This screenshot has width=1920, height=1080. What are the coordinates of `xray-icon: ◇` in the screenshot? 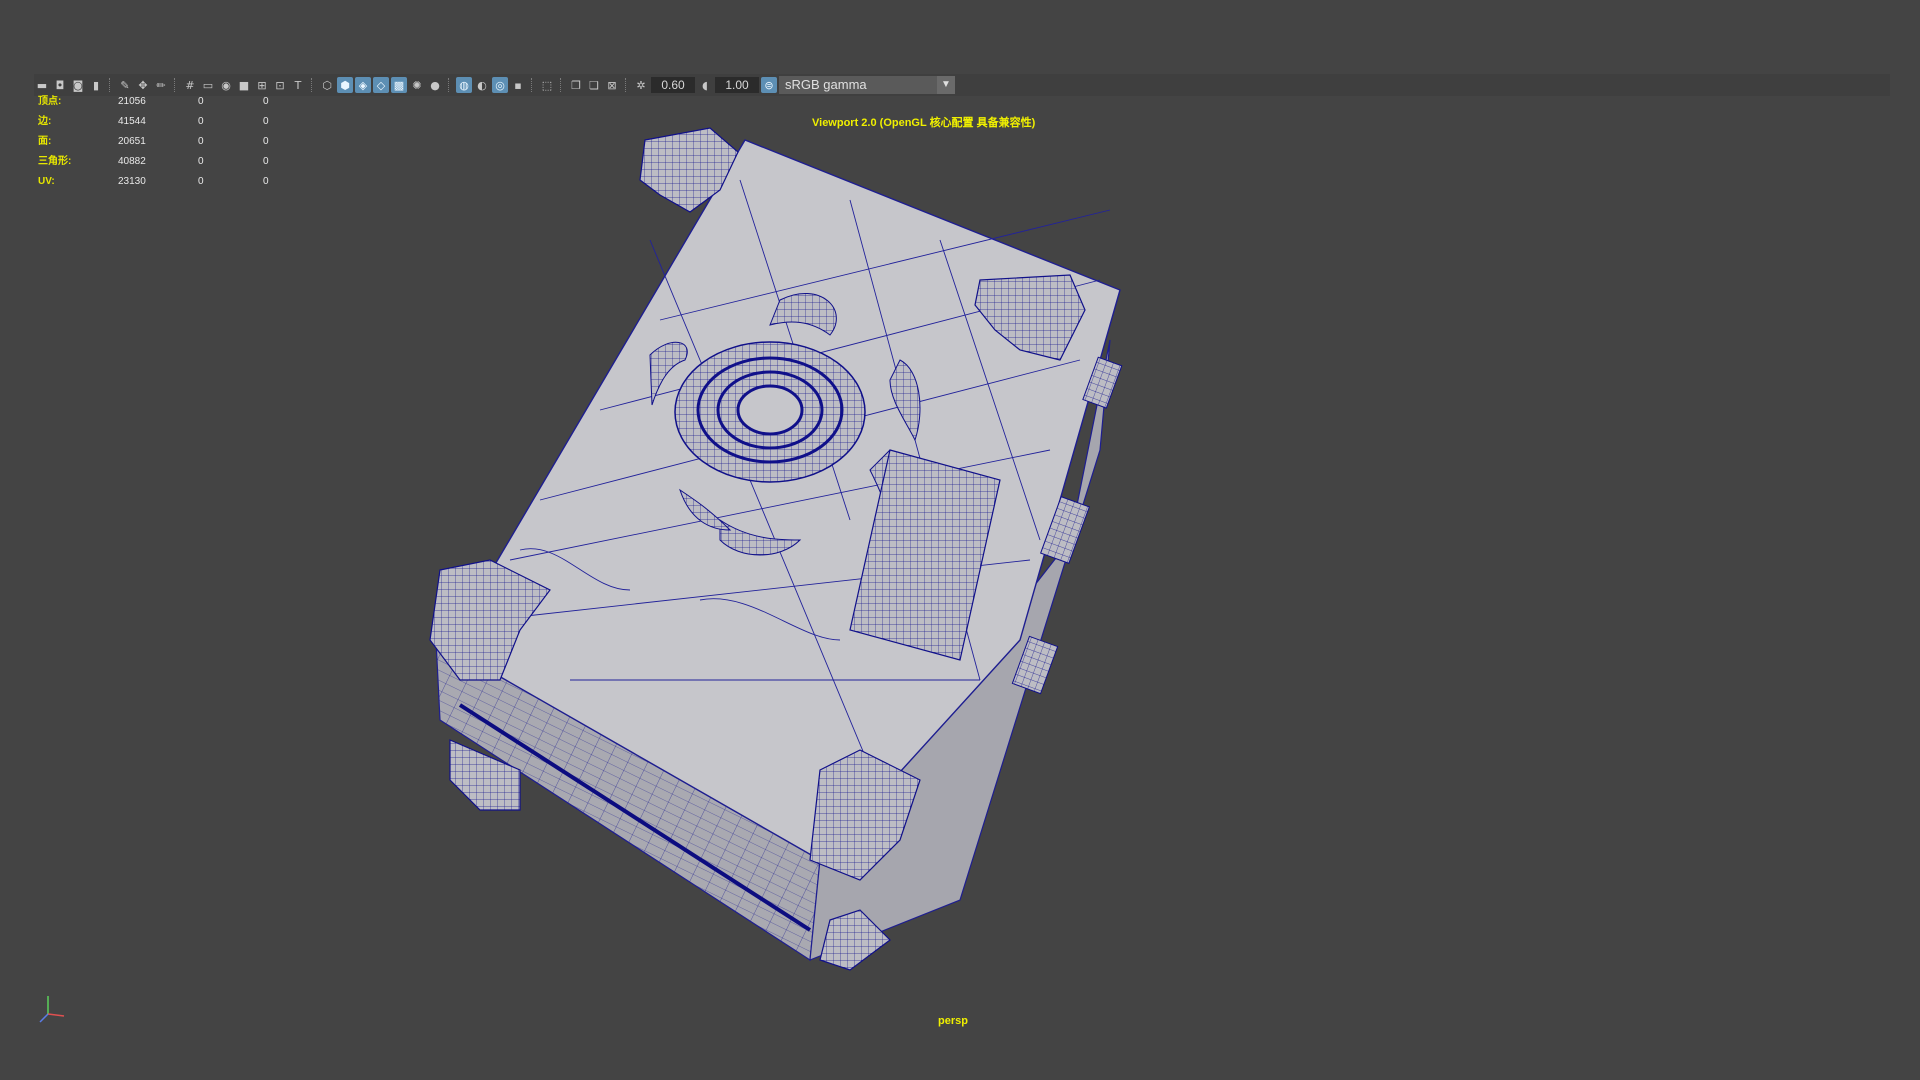 It's located at (381, 85).